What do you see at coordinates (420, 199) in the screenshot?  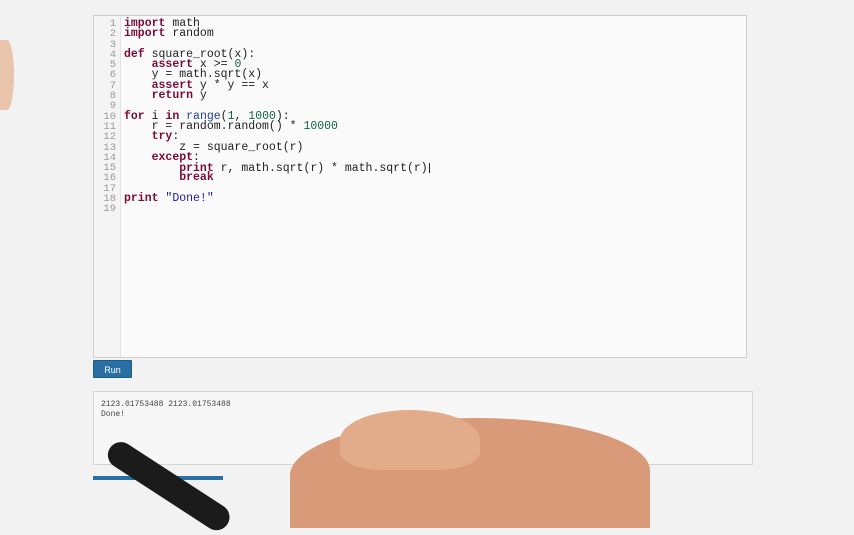 I see `code-line: 18 print "Done!"` at bounding box center [420, 199].